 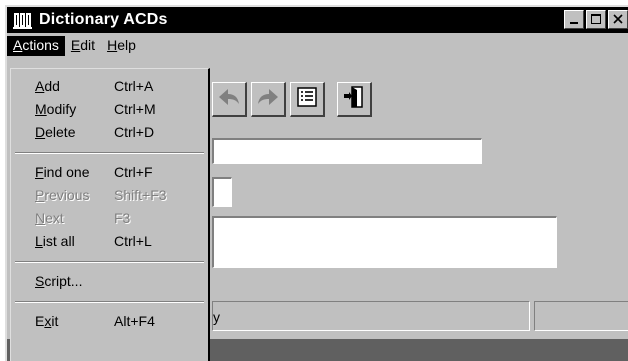 What do you see at coordinates (40, 195) in the screenshot?
I see `menu-item-previous-mnemonic: P` at bounding box center [40, 195].